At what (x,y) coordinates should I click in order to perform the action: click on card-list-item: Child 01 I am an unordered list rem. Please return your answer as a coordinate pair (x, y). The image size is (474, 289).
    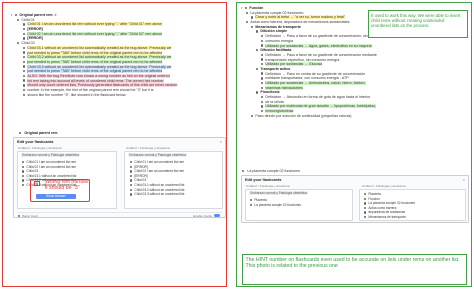
    Looking at the image, I should click on (49, 162).